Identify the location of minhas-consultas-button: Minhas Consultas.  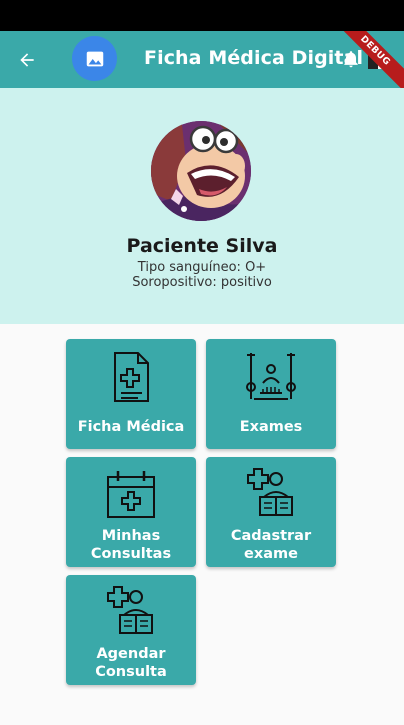
(131, 512).